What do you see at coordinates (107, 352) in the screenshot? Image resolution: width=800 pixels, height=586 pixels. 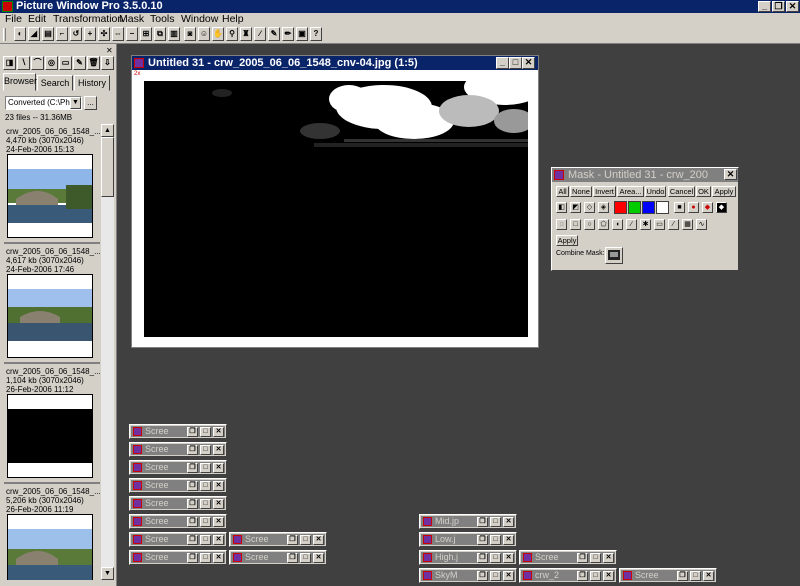 I see `file-list-scrollbar: ▲ ▼` at bounding box center [107, 352].